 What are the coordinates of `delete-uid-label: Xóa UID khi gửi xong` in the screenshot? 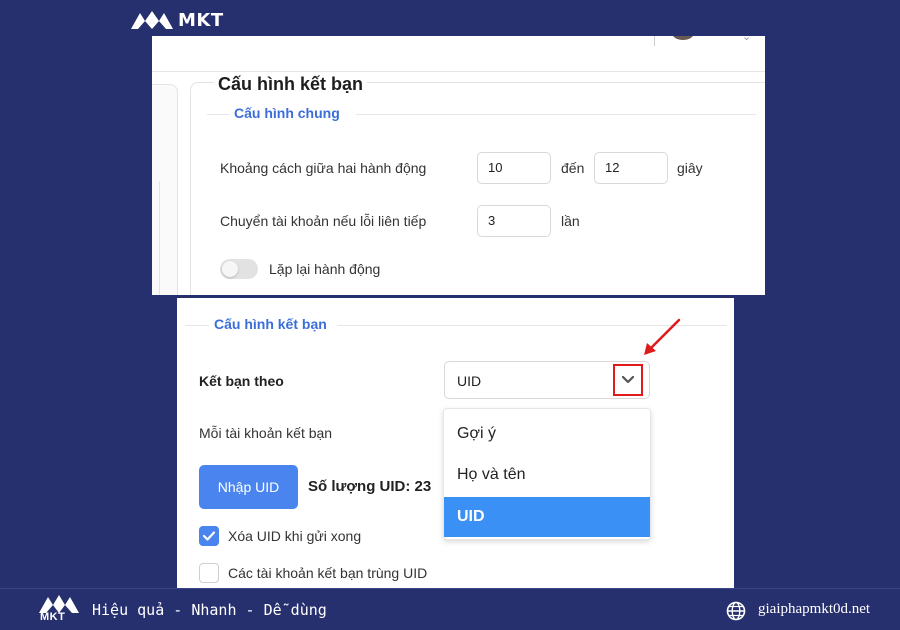 It's located at (295, 536).